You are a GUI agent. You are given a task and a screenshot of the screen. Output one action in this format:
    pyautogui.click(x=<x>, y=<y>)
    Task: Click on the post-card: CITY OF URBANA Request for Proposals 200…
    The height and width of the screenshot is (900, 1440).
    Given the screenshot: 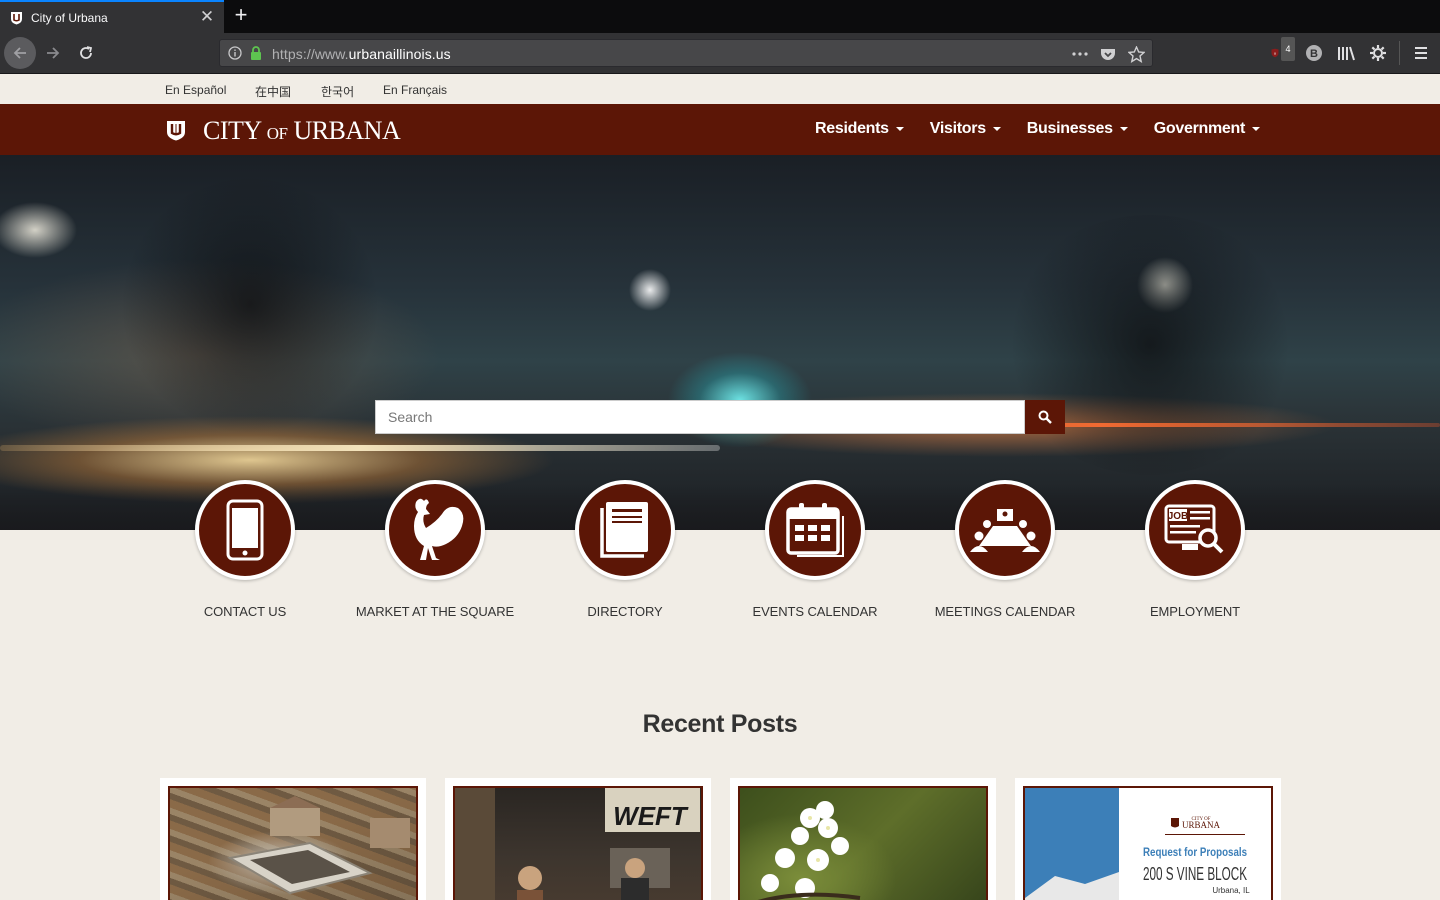 What is the action you would take?
    pyautogui.click(x=1148, y=839)
    